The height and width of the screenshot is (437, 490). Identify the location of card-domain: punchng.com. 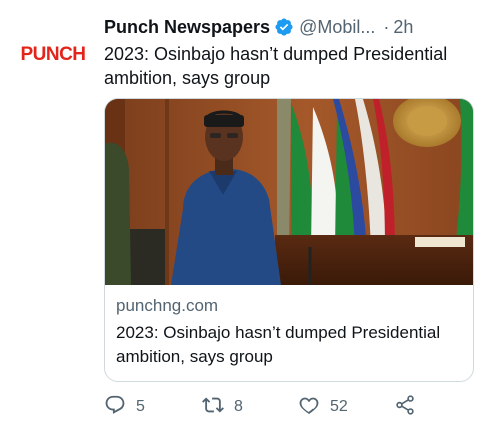
(167, 305).